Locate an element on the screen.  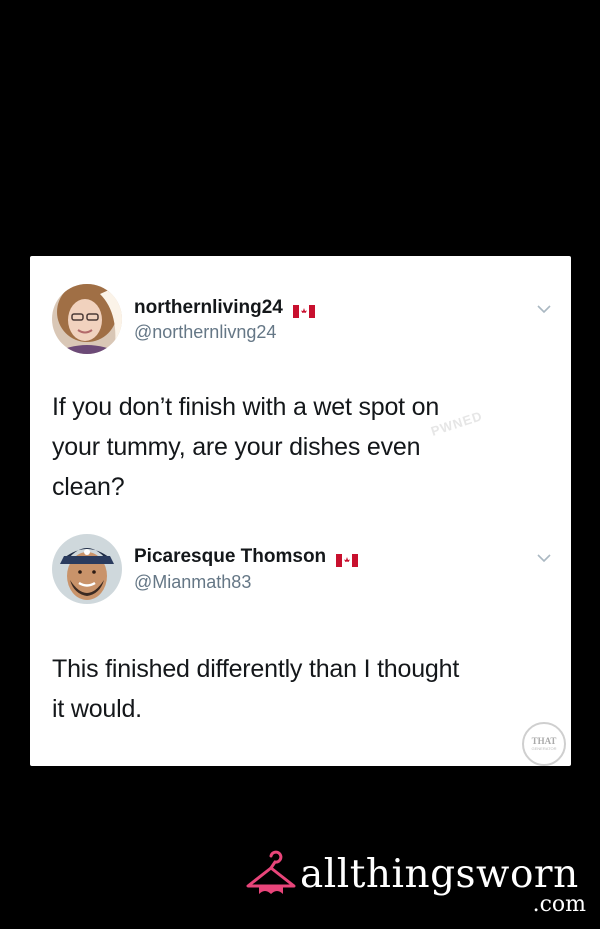
allthingsworn-logo: allthingsworn .com is located at coordinates (417, 882).